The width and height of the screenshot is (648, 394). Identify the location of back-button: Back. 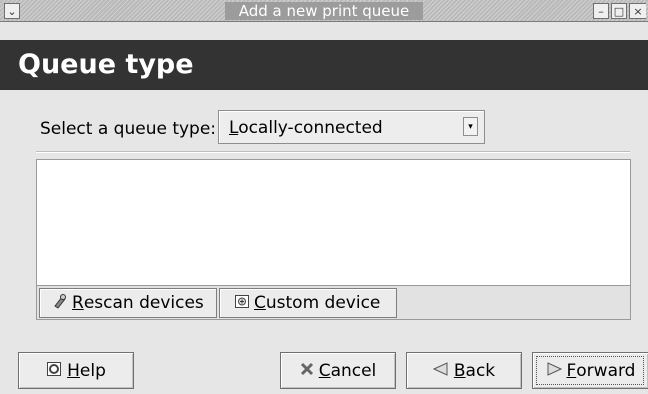
(464, 370).